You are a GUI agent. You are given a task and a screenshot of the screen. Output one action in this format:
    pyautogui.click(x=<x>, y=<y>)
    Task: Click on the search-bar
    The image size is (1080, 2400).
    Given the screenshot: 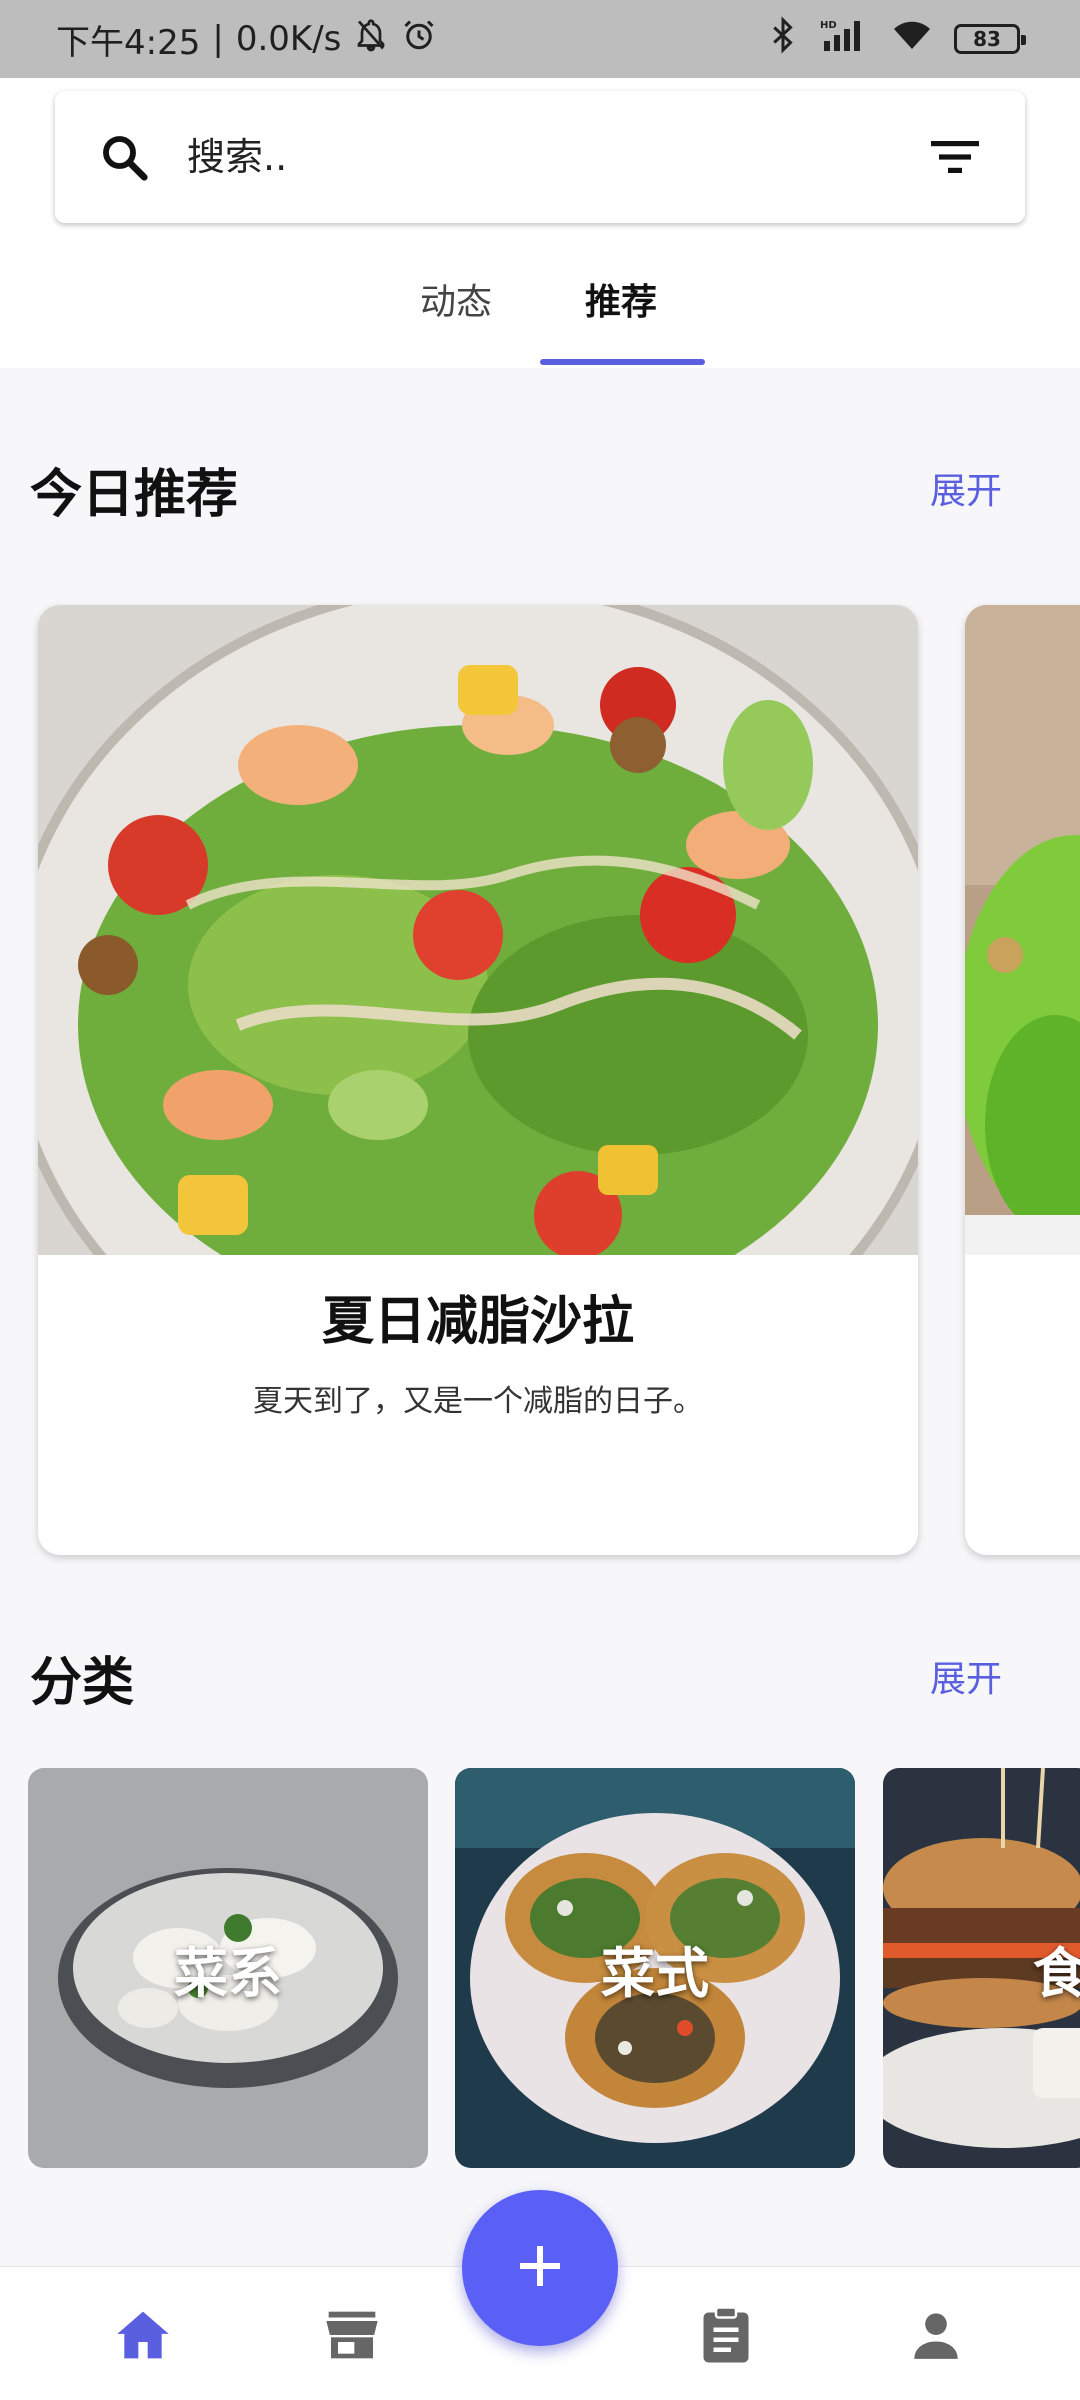 What is the action you would take?
    pyautogui.click(x=540, y=157)
    